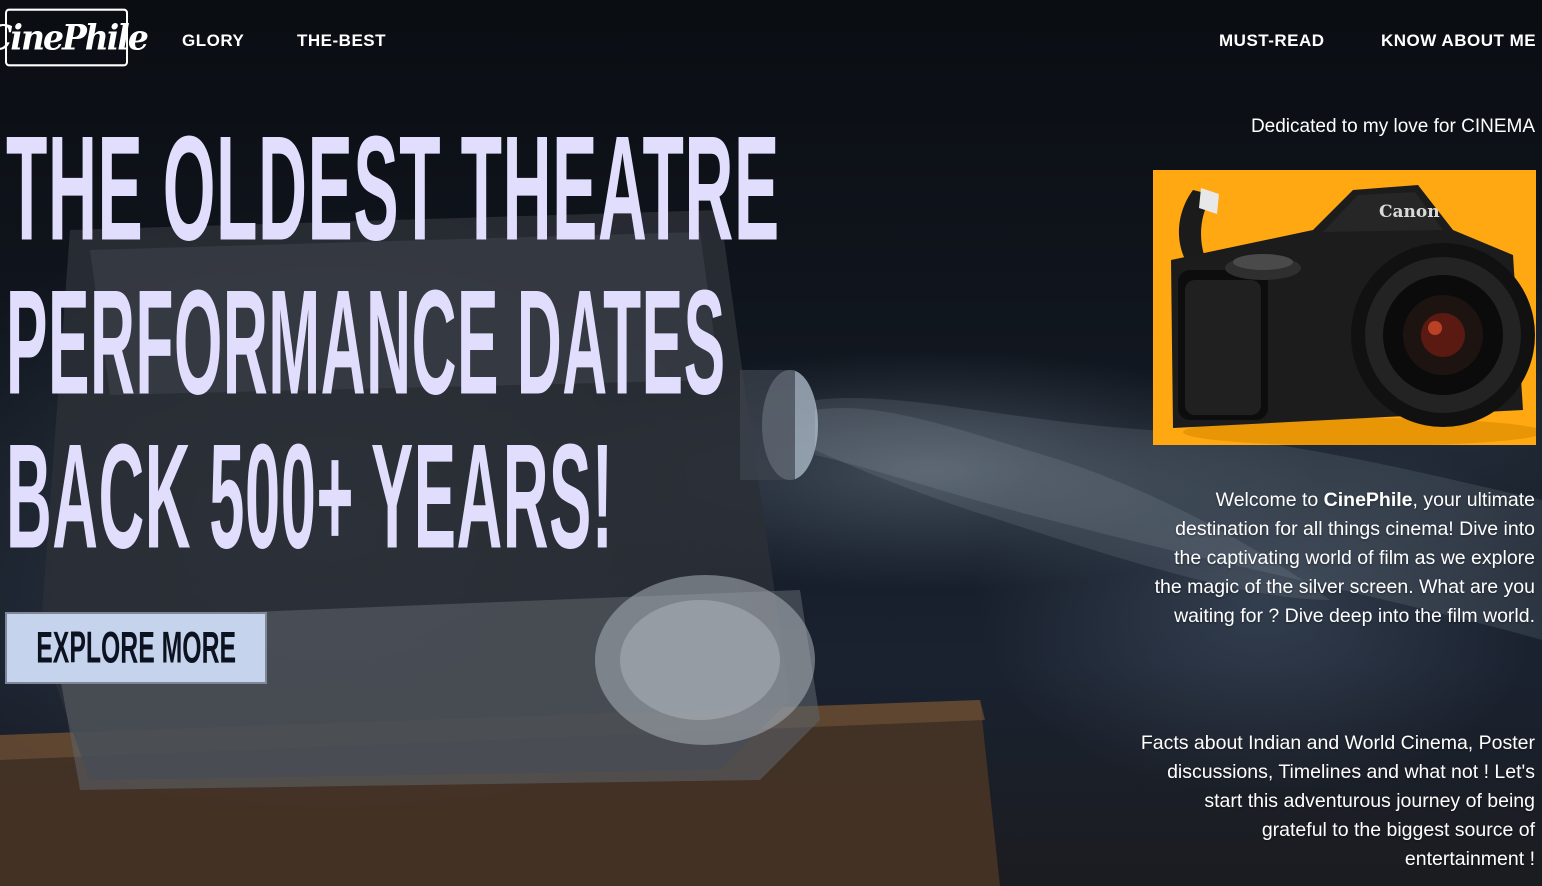 This screenshot has height=886, width=1542. Describe the element at coordinates (1392, 126) in the screenshot. I see `site-tagline: Dedicated to my love for CINEMA` at that location.